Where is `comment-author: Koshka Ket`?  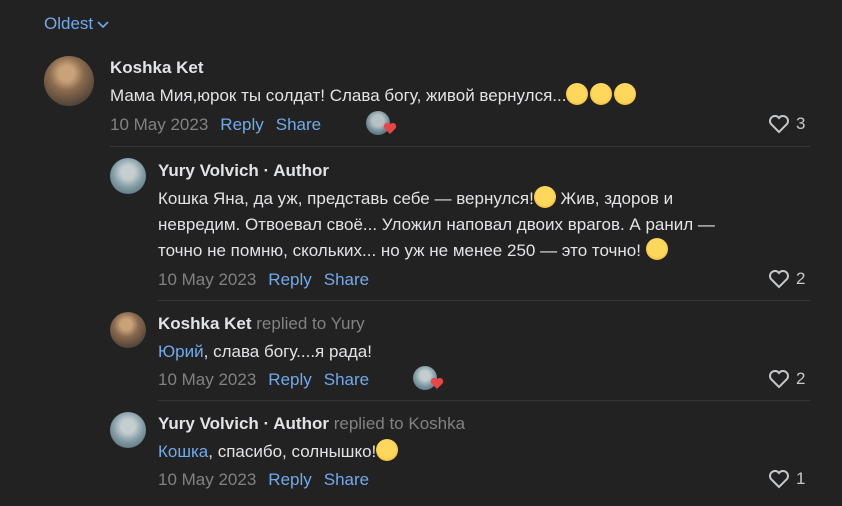 comment-author: Koshka Ket is located at coordinates (157, 68).